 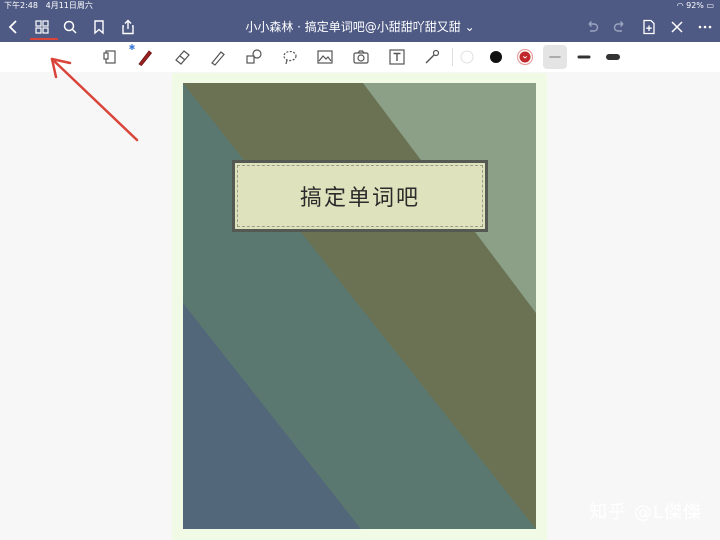 I want to click on battery-icon: ▭, so click(x=710, y=5).